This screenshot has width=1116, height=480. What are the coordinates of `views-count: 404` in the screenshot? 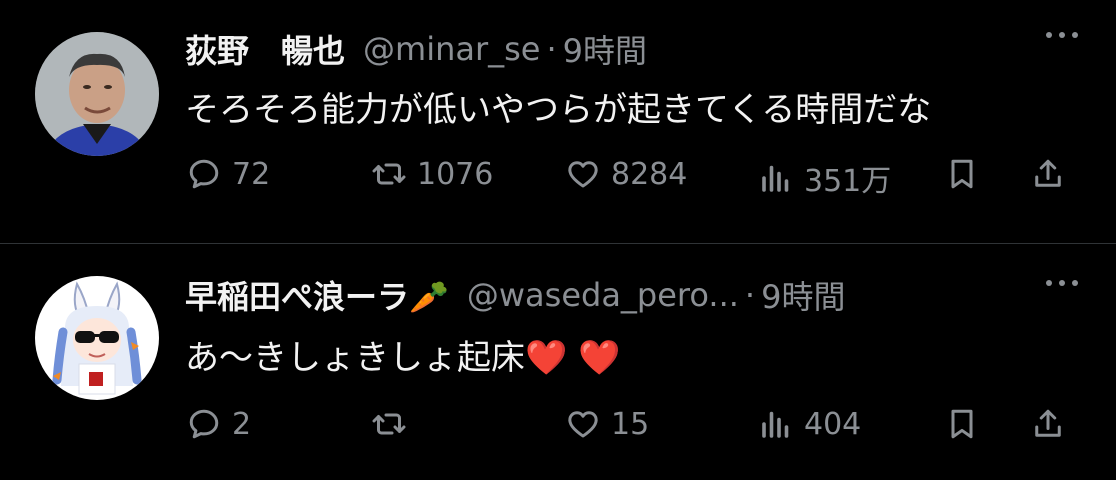 It's located at (833, 424).